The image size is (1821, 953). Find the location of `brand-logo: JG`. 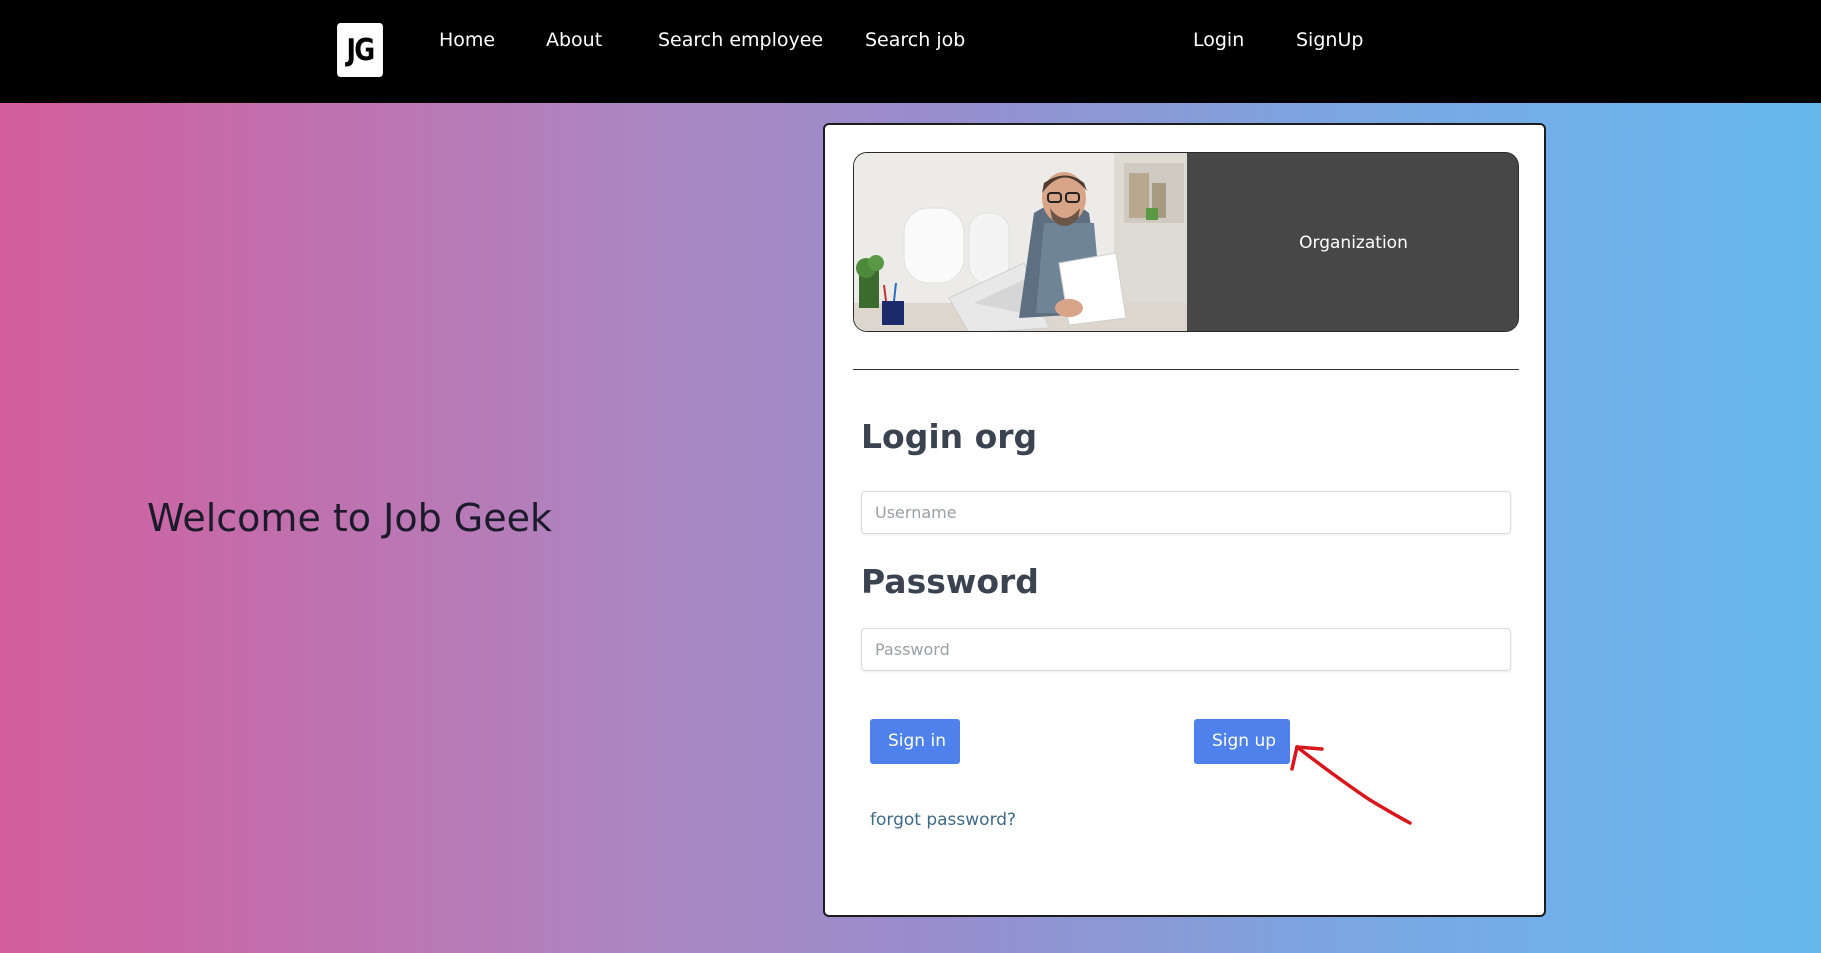

brand-logo: JG is located at coordinates (360, 50).